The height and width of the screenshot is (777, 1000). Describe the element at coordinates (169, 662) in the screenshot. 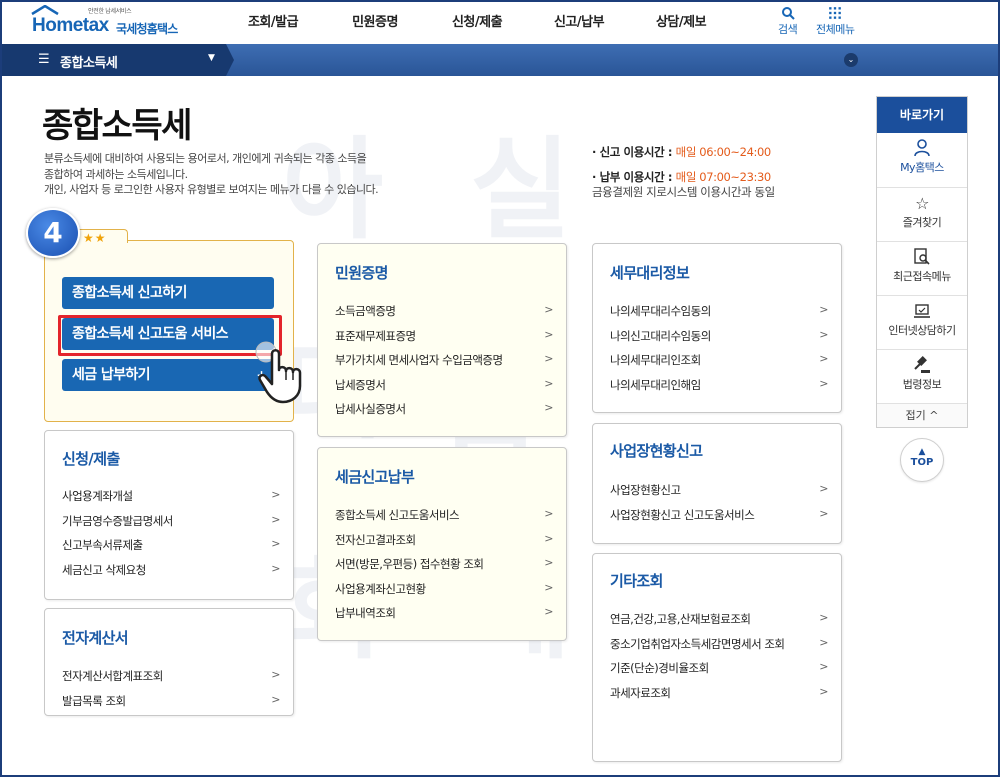

I see `einvoice-card: 전자계산서 전자계산서합계표조회 > 발급목록 조회 >` at that location.